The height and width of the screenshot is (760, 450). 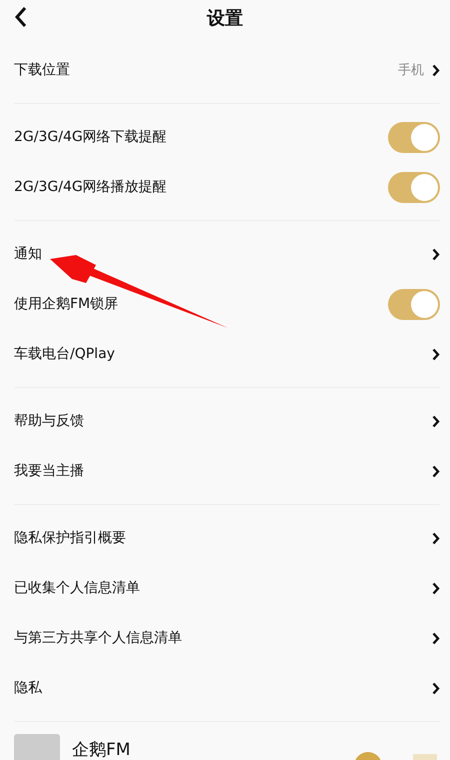 What do you see at coordinates (42, 70) in the screenshot?
I see `setting-label: 下载位置` at bounding box center [42, 70].